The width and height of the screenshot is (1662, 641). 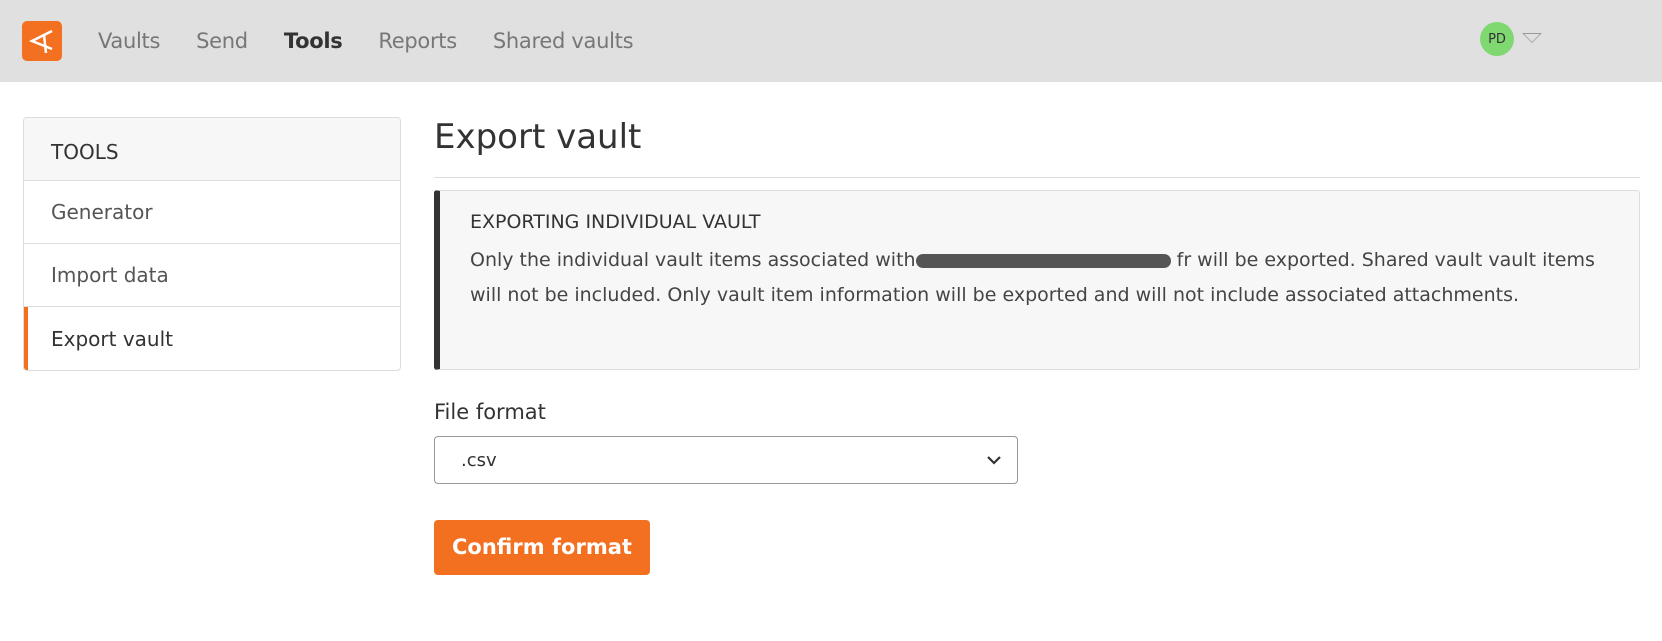 I want to click on top-nav: Vaults Send Tools Reports Shared vaults, so click(x=831, y=41).